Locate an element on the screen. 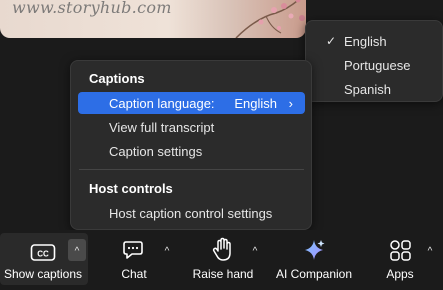 This screenshot has height=290, width=443. language-option-portuguese: Portuguese is located at coordinates (377, 65).